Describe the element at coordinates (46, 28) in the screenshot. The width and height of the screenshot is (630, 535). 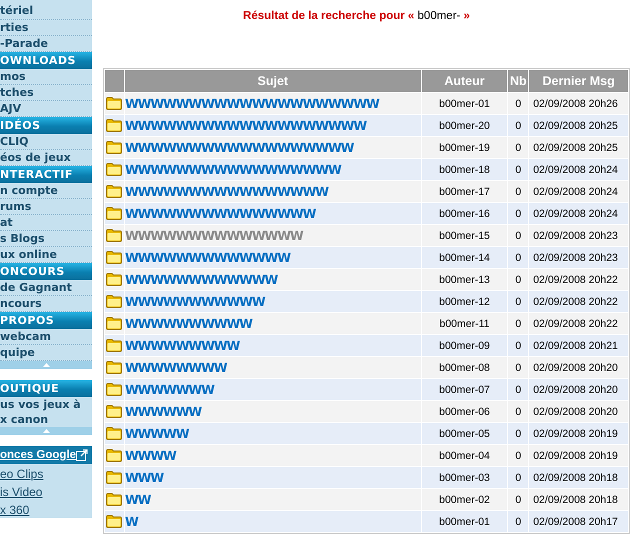
I see `menu-link: rties` at that location.